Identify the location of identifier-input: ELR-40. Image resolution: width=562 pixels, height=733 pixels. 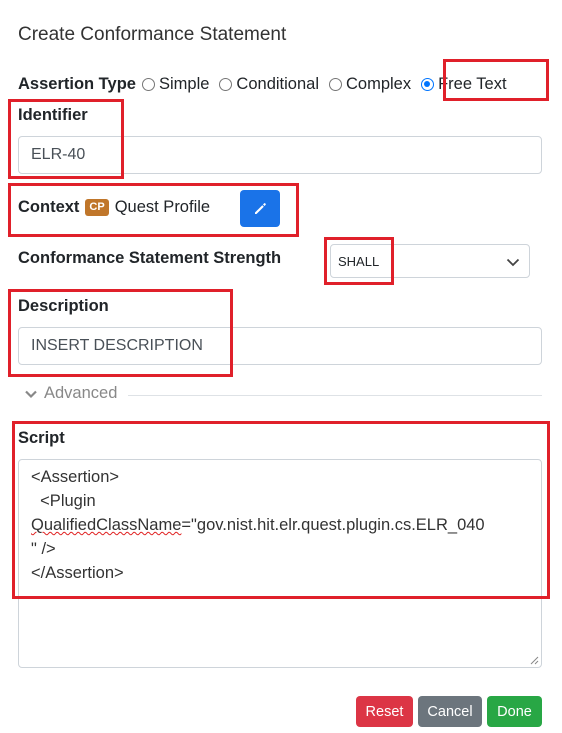
(280, 155).